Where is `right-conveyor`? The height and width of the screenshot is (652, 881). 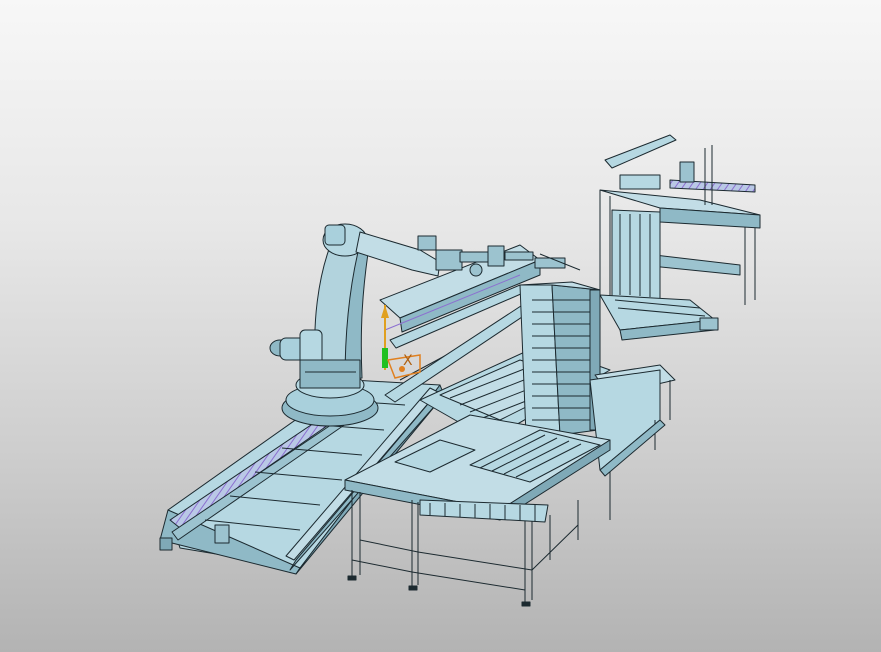
right-conveyor is located at coordinates (659, 317).